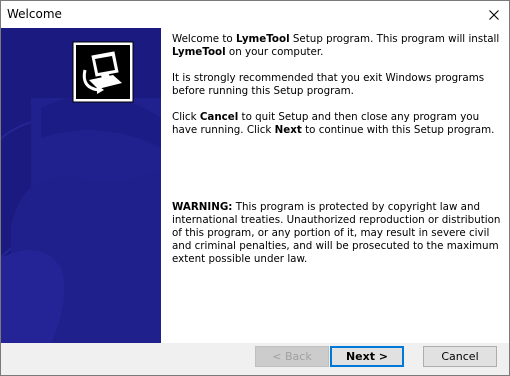 The image size is (510, 376). Describe the element at coordinates (460, 356) in the screenshot. I see `cancel-button: Cancel` at that location.